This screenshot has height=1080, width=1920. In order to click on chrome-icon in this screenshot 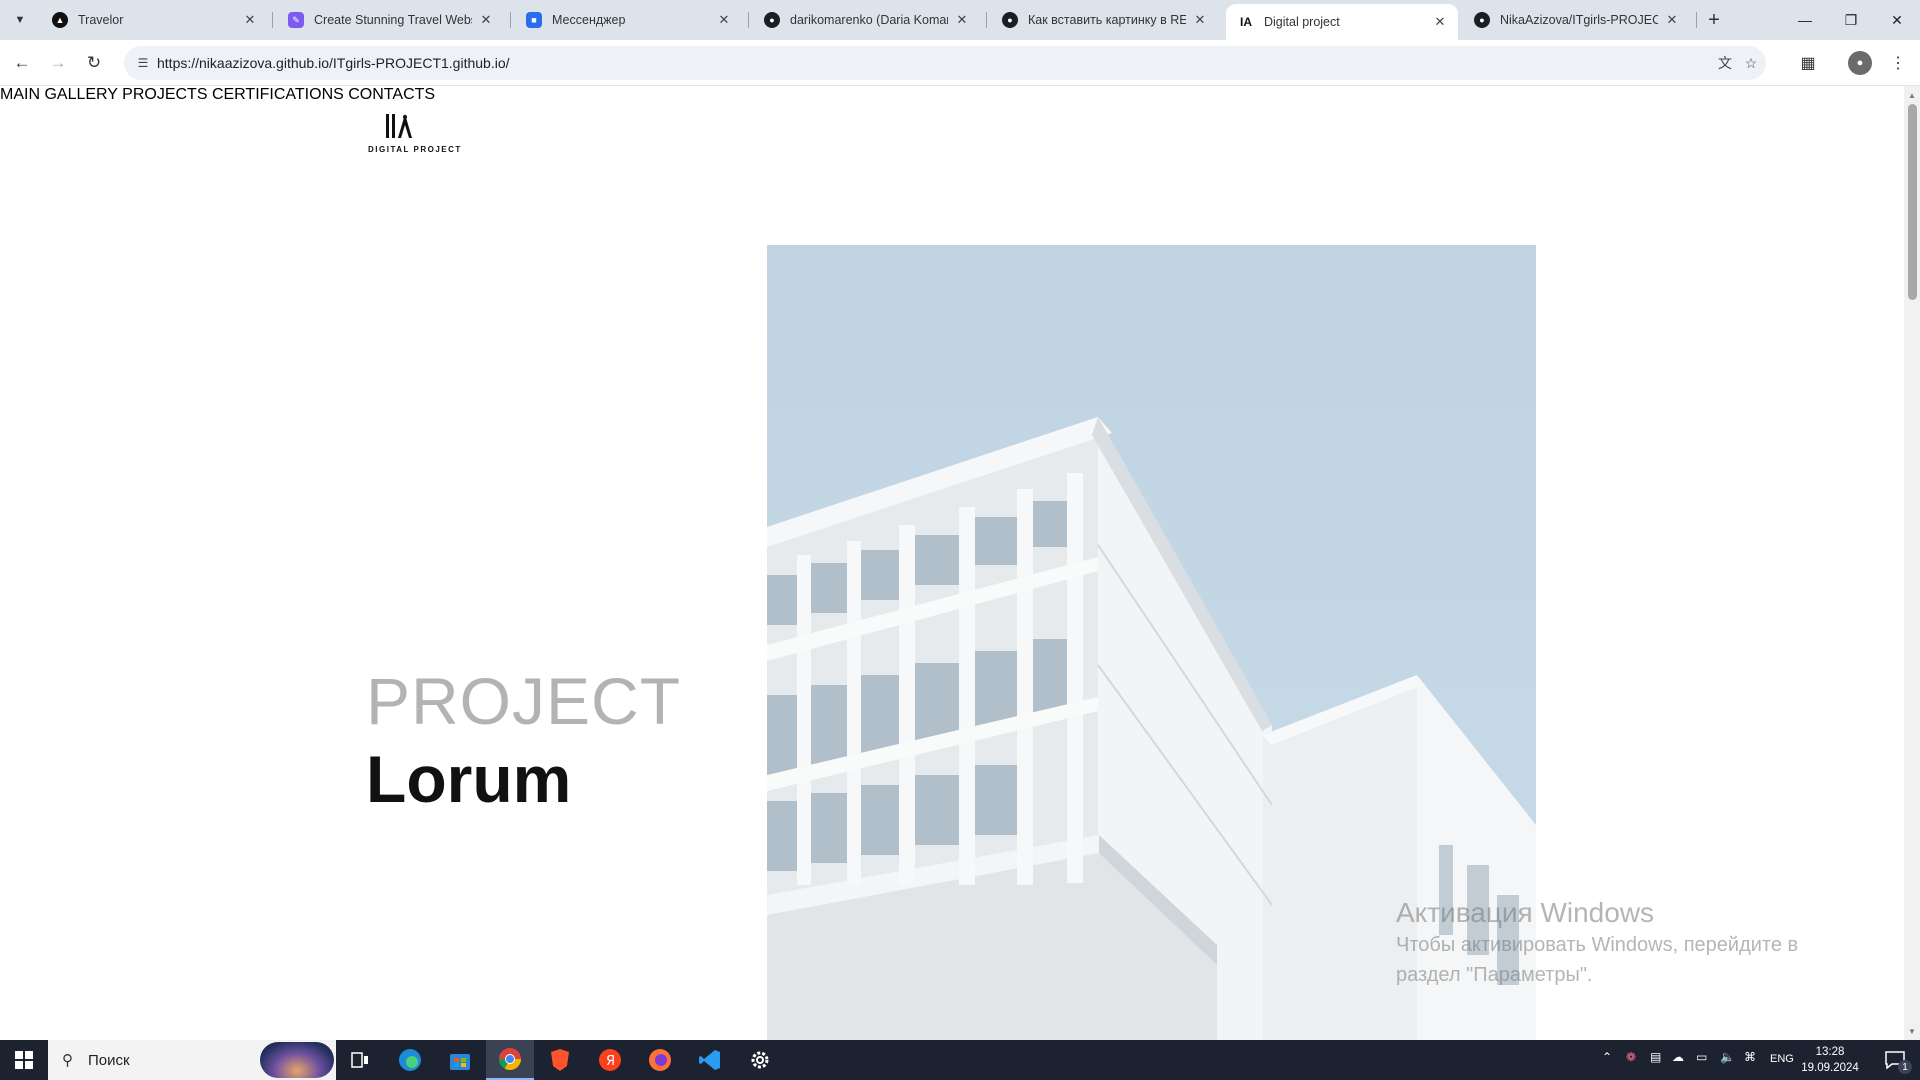, I will do `click(510, 1060)`.